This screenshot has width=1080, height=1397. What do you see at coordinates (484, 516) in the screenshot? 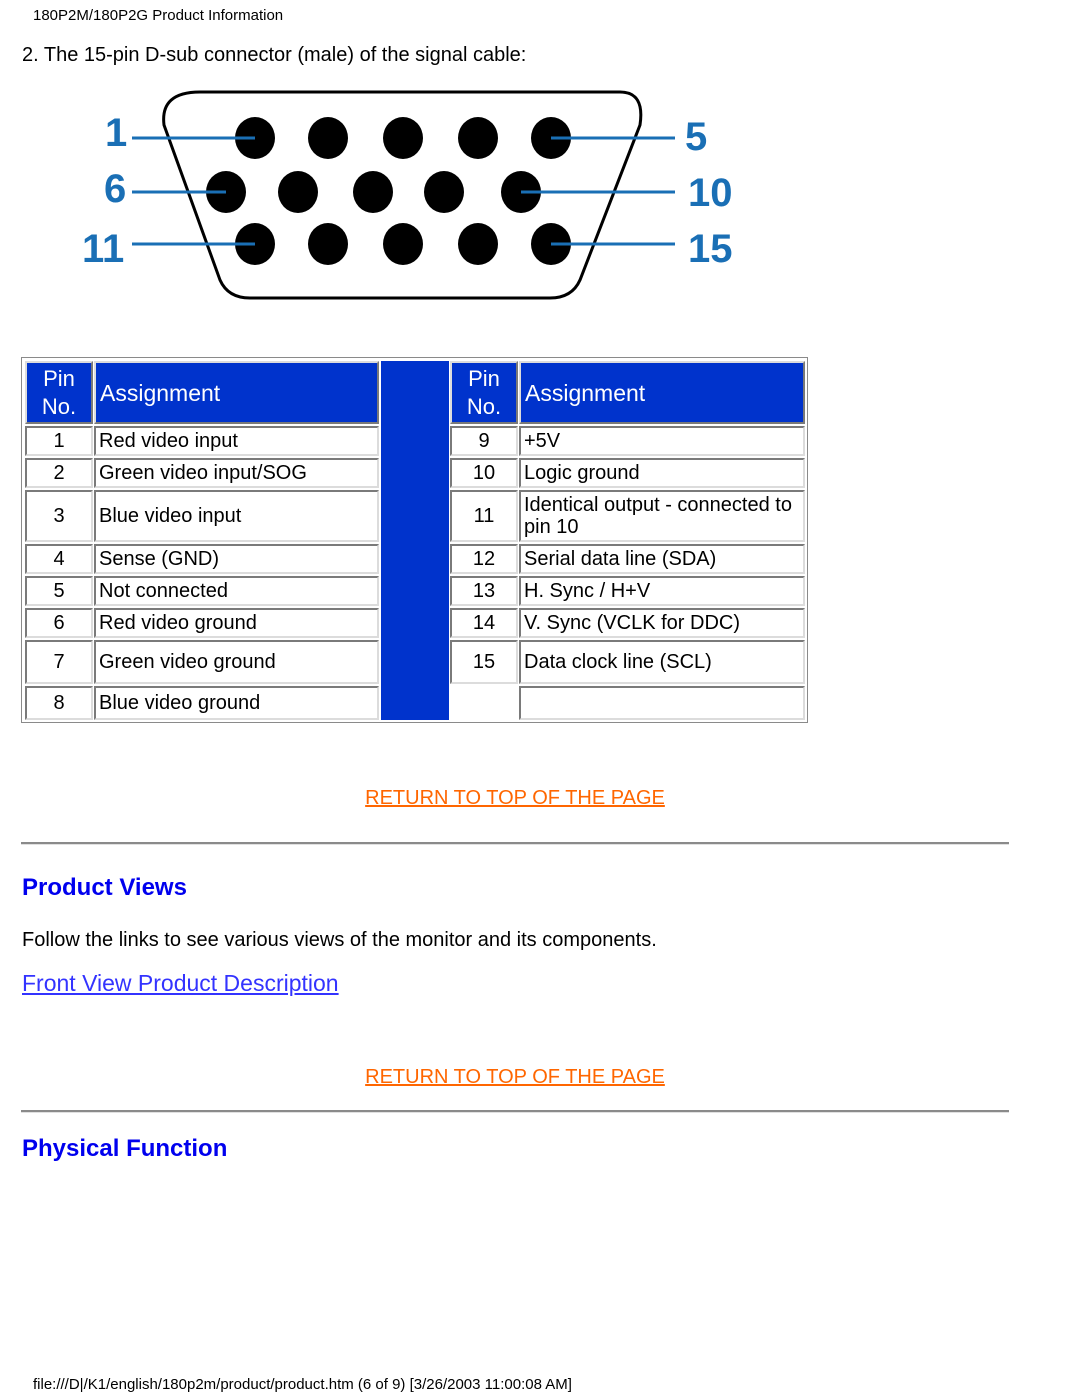
I see `pin-number-cell: 11` at bounding box center [484, 516].